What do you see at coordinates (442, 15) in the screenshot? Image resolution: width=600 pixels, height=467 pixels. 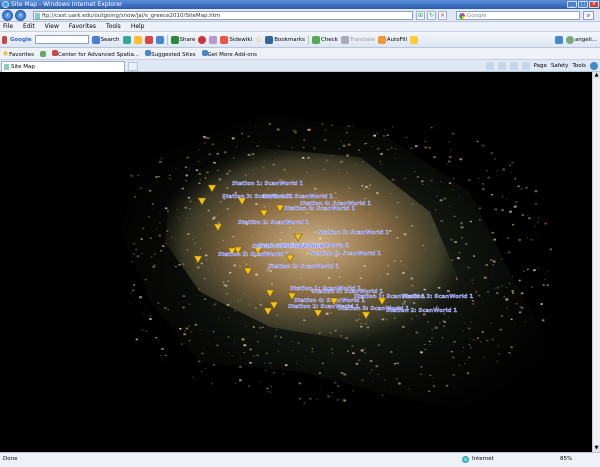 I see `stop-icon: ×` at bounding box center [442, 15].